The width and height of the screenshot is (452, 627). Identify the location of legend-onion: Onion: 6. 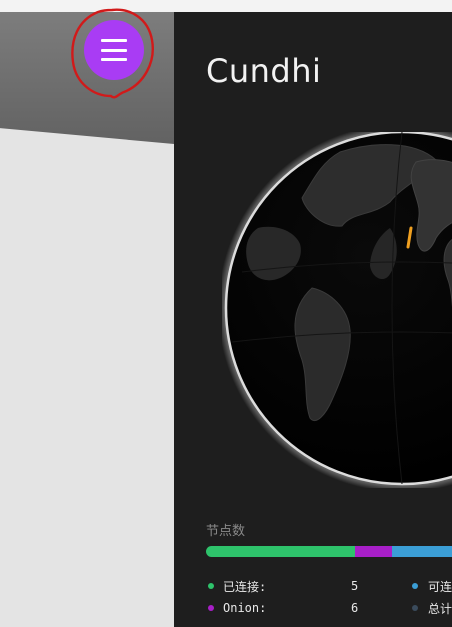
(294, 608).